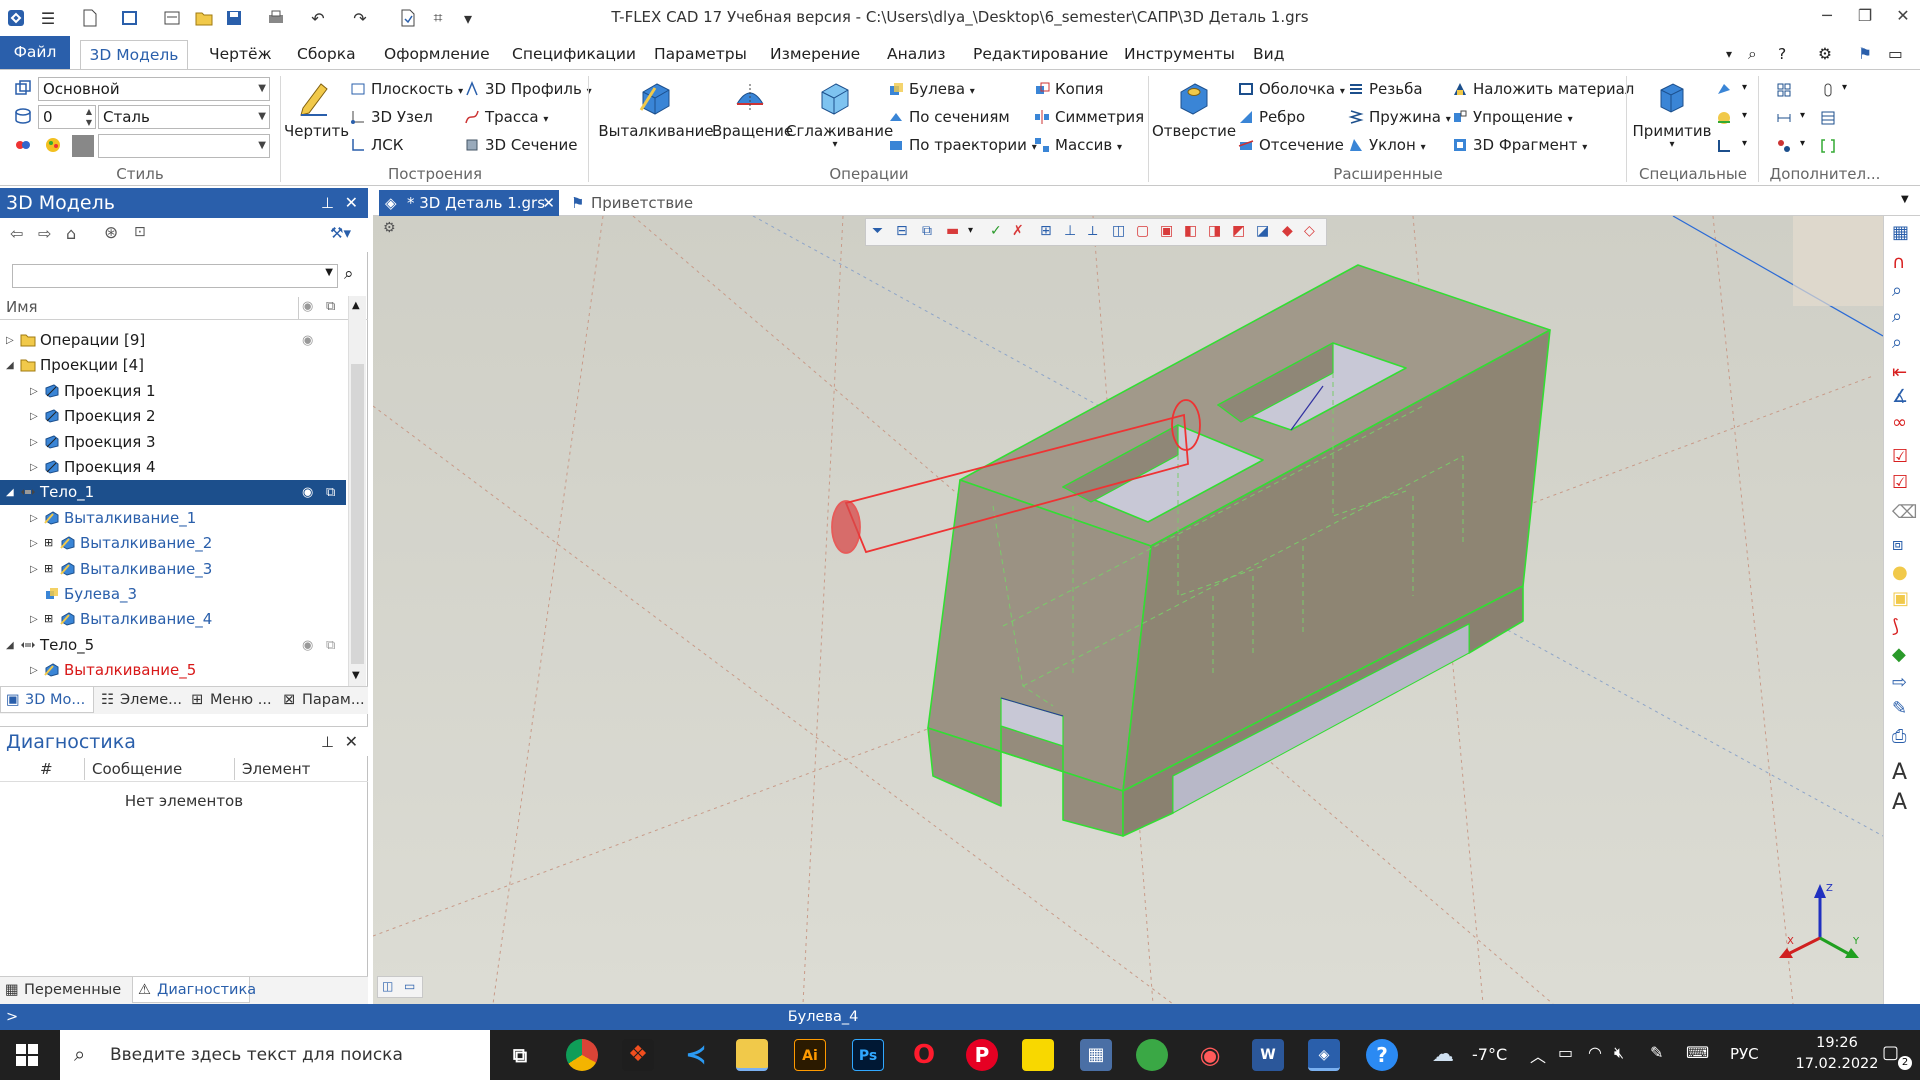  What do you see at coordinates (326, 54) in the screenshot?
I see `tab-assembly: Сборка` at bounding box center [326, 54].